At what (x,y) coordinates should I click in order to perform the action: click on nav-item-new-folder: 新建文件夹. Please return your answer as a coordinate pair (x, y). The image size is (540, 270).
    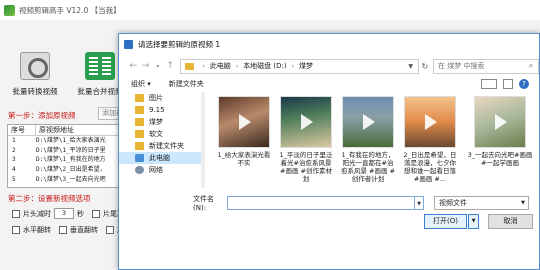
    Looking at the image, I should click on (162, 146).